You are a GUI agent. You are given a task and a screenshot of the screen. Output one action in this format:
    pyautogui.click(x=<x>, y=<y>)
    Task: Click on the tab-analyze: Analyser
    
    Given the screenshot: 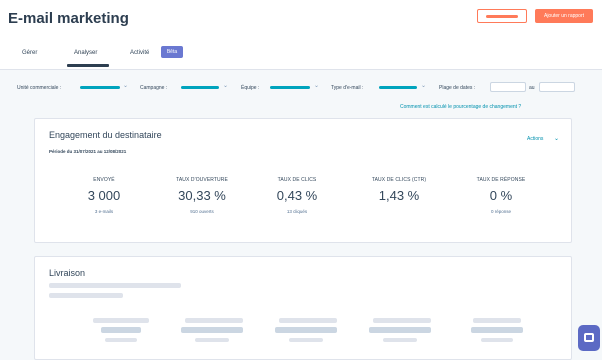 What is the action you would take?
    pyautogui.click(x=85, y=53)
    